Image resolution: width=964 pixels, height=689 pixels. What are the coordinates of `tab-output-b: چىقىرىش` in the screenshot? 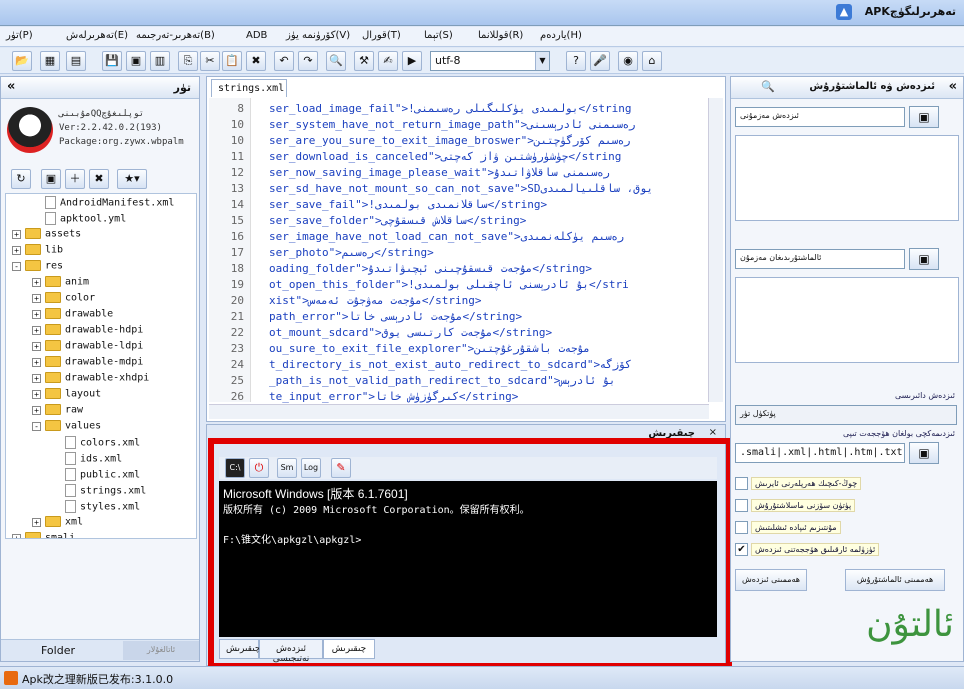 It's located at (349, 649).